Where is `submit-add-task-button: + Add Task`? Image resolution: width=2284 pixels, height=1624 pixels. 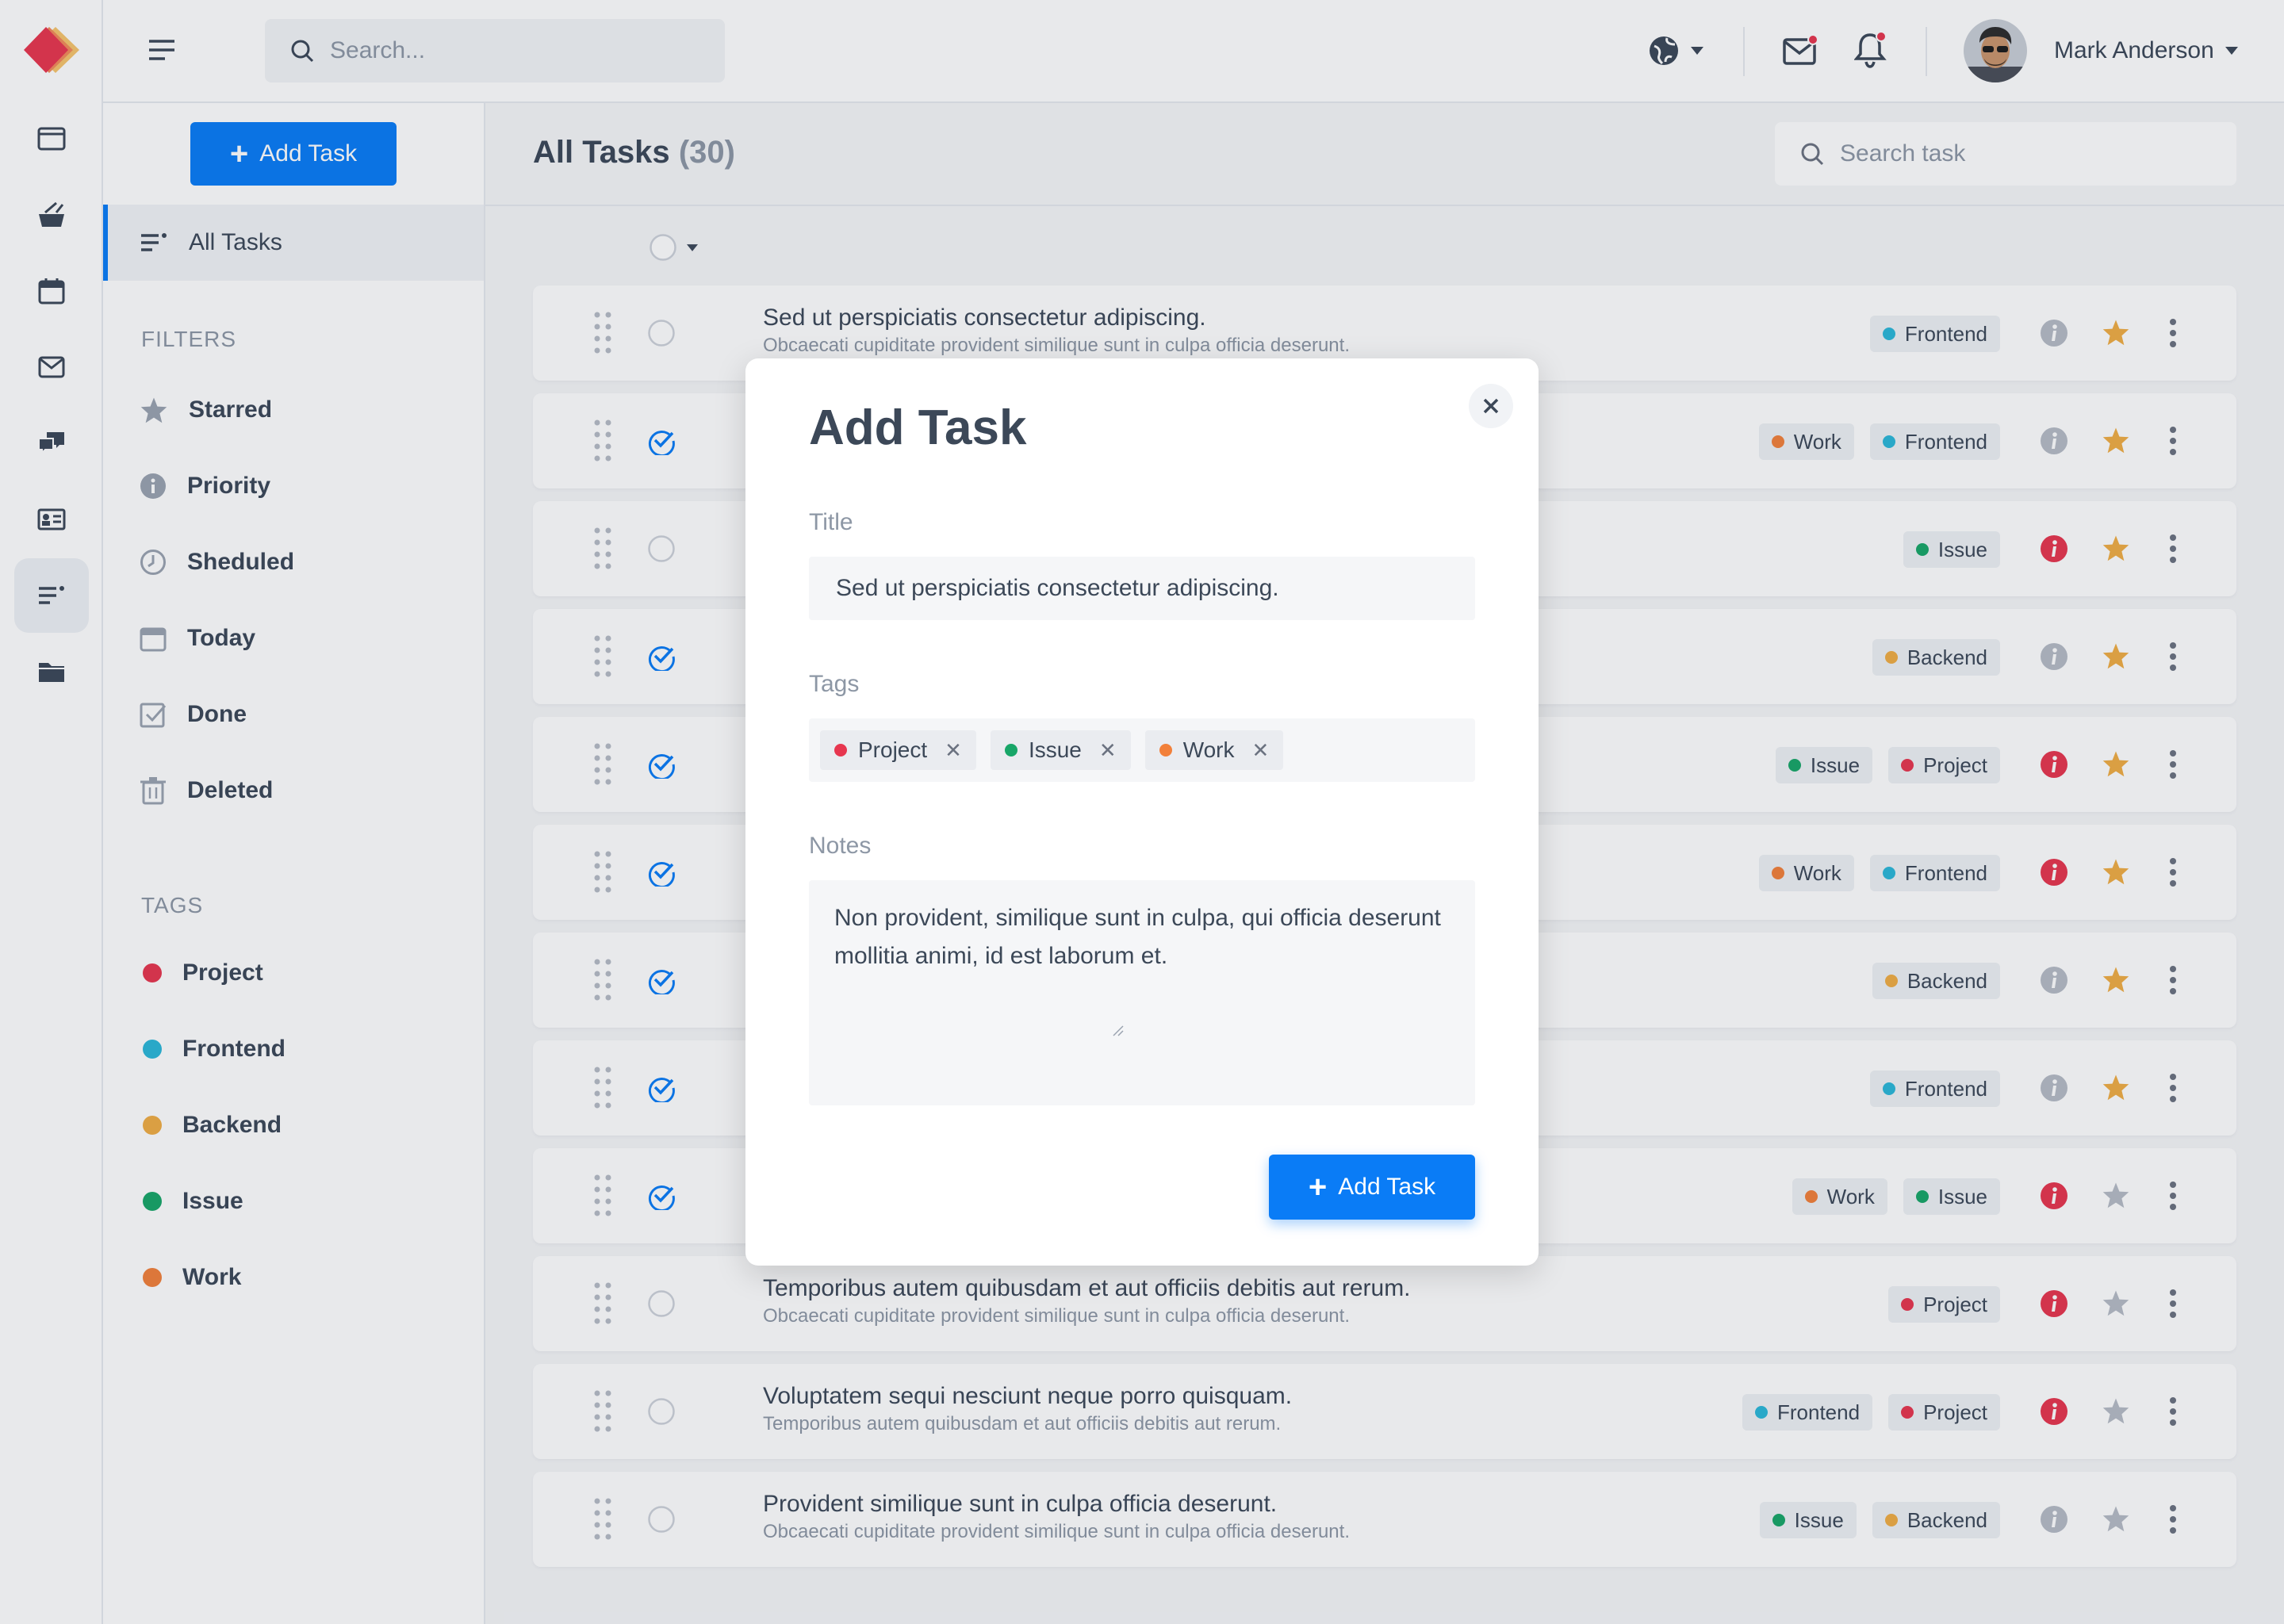
submit-add-task-button: + Add Task is located at coordinates (1372, 1187).